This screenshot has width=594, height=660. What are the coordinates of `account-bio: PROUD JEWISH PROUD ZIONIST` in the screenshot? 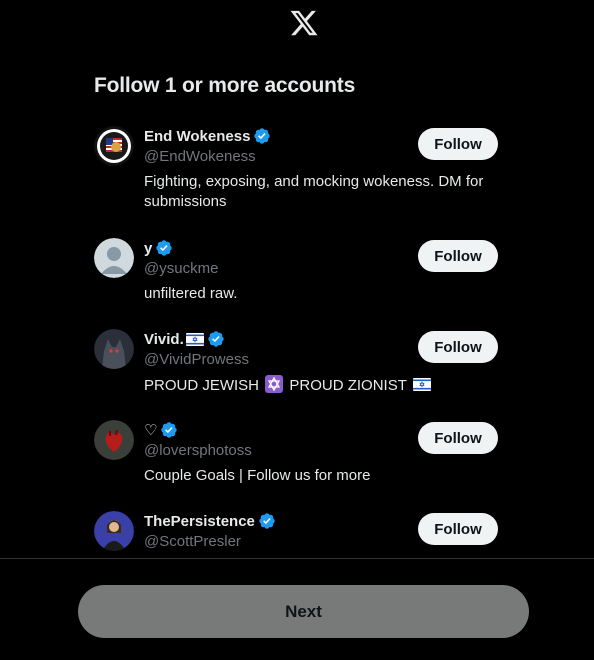 It's located at (314, 385).